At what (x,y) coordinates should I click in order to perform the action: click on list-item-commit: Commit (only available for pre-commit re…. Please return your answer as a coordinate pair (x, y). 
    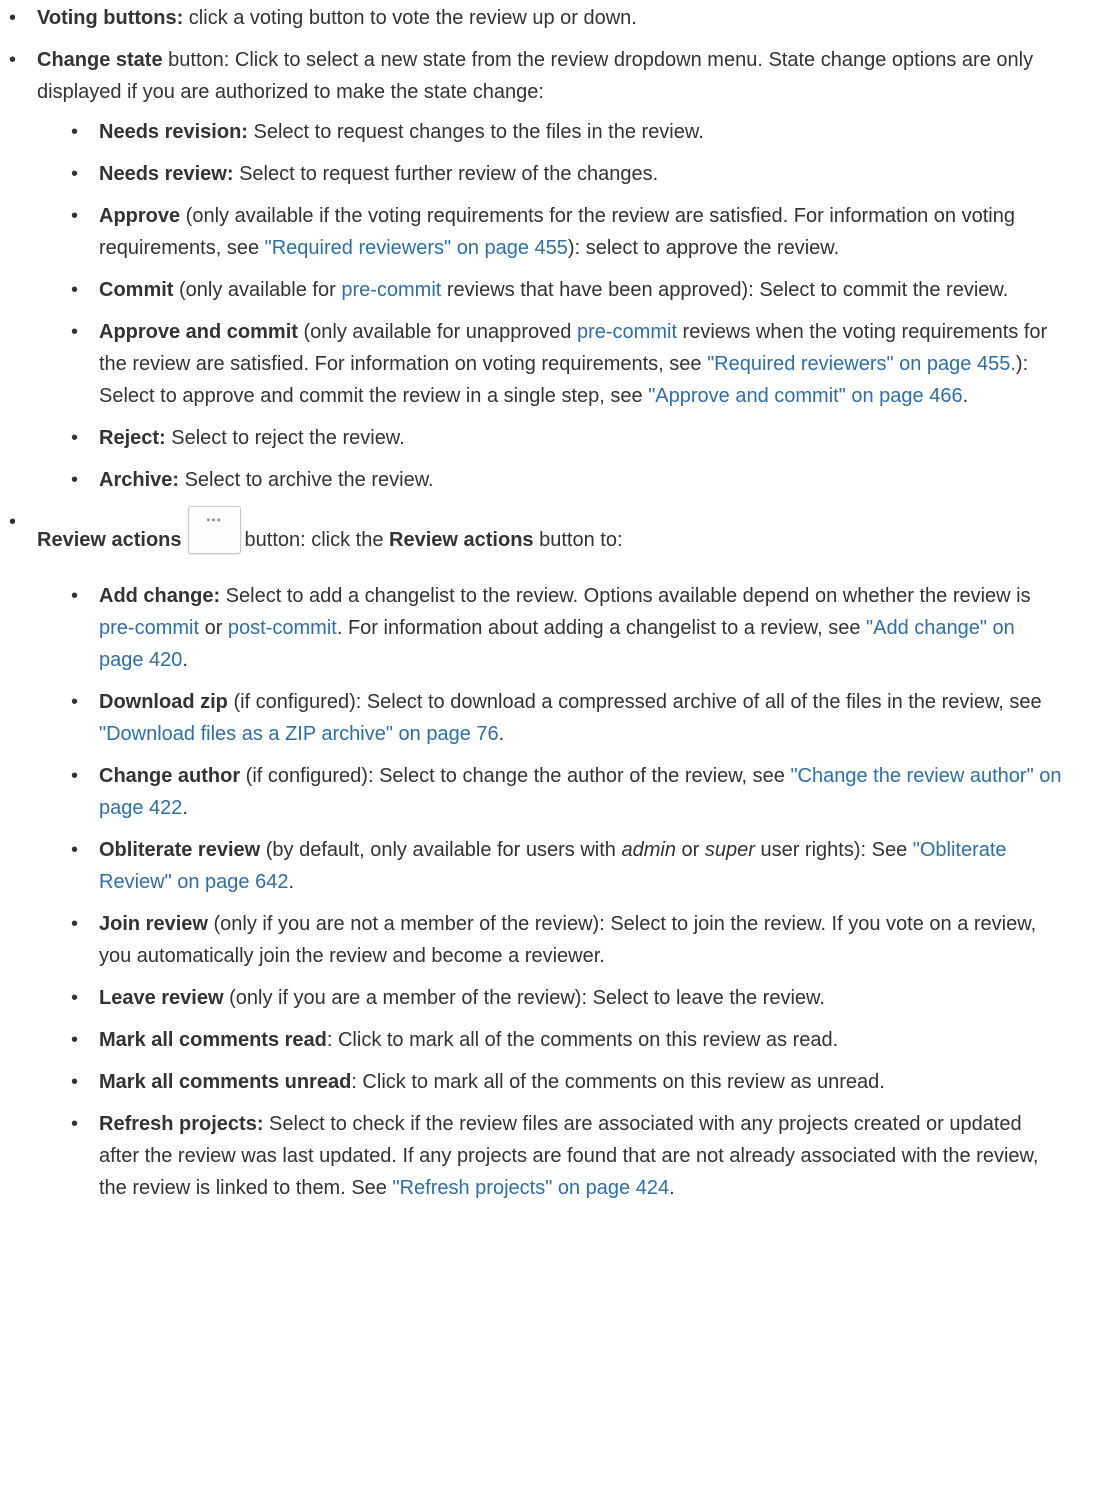
    Looking at the image, I should click on (542, 290).